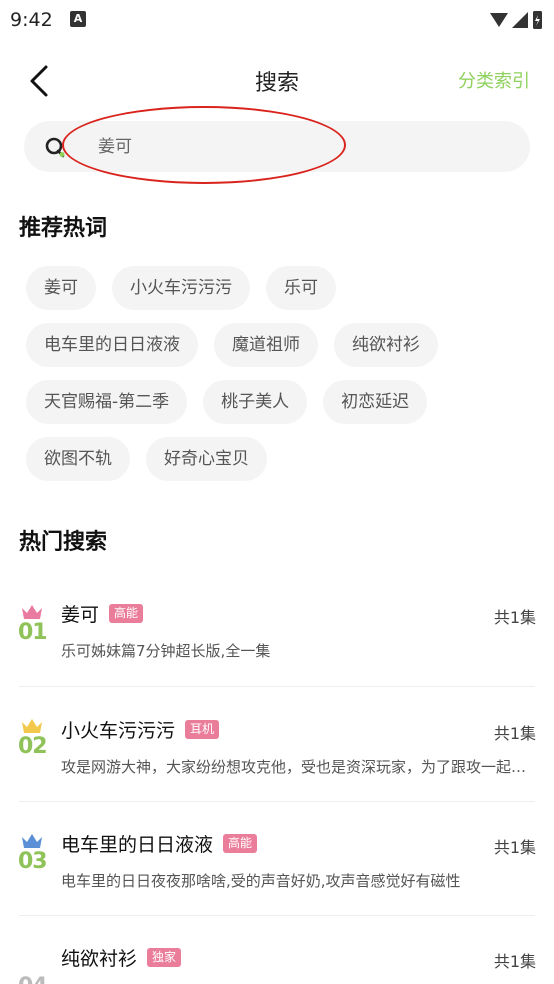 The image size is (554, 984). What do you see at coordinates (78, 19) in the screenshot?
I see `notification-icon: A` at bounding box center [78, 19].